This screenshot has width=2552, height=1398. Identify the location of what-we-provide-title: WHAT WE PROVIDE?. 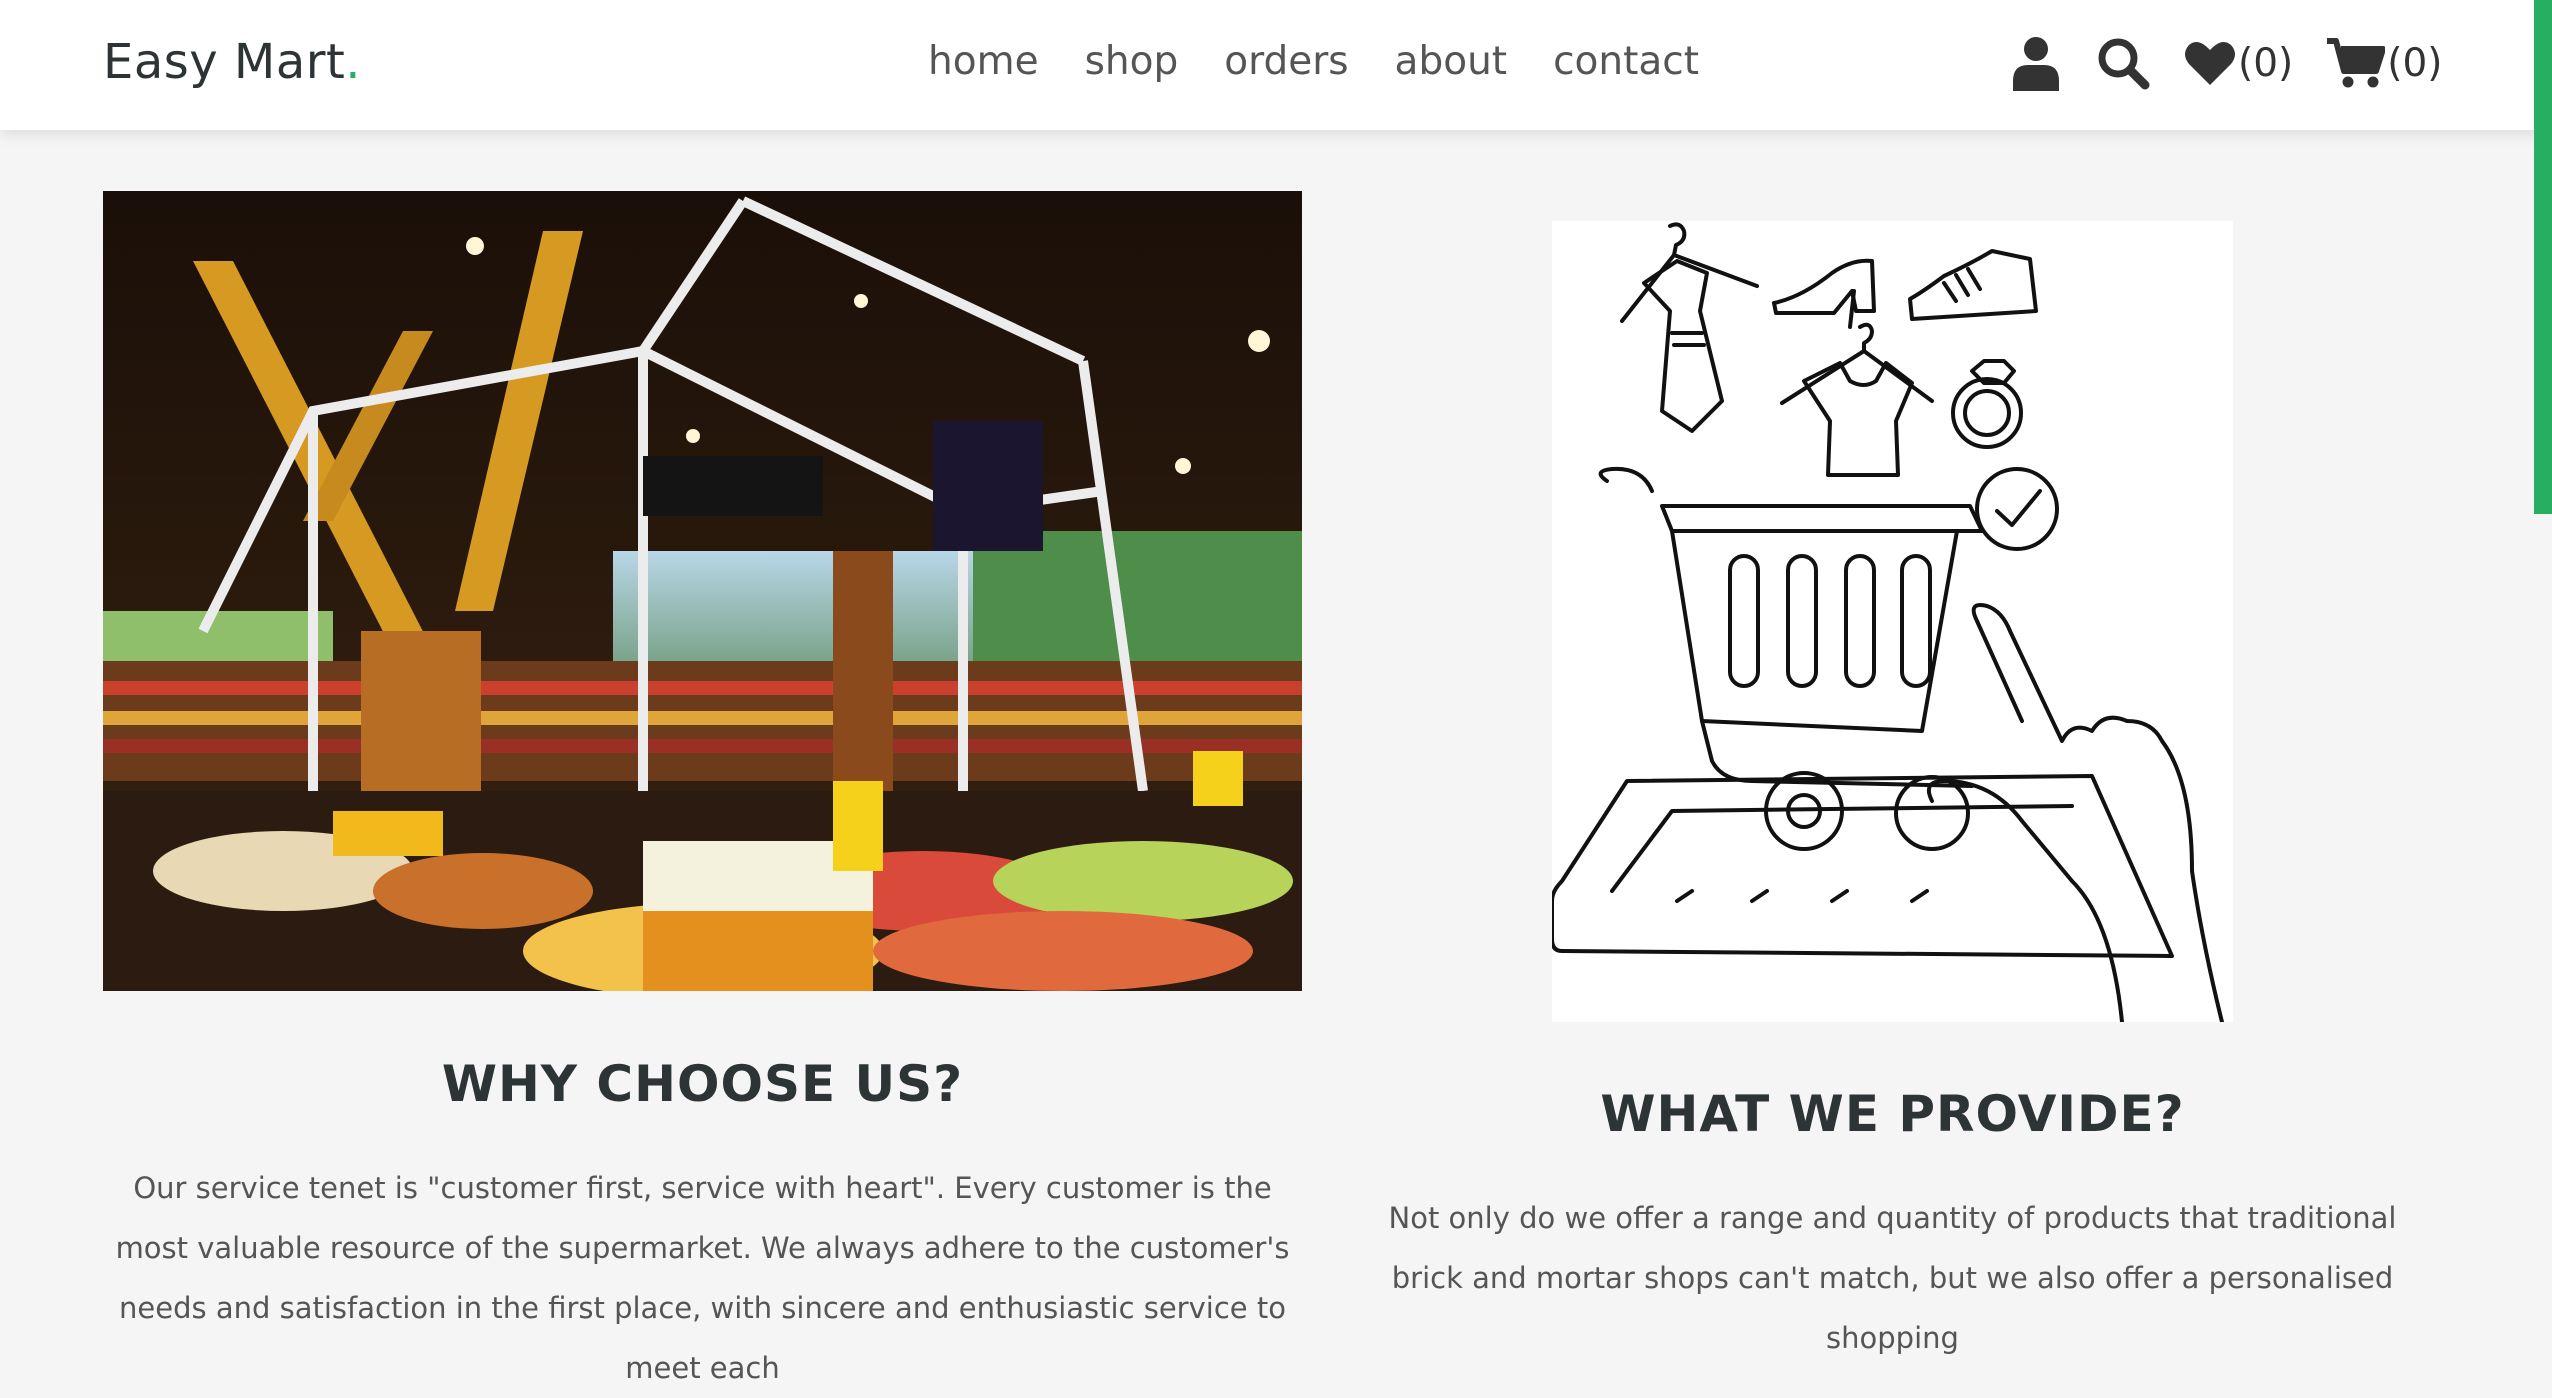
(1892, 1114).